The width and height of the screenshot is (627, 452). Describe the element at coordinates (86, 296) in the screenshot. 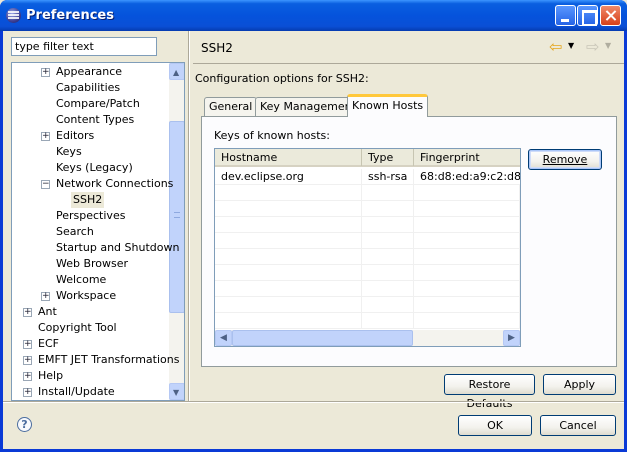

I see `tree-item: Workspace` at that location.